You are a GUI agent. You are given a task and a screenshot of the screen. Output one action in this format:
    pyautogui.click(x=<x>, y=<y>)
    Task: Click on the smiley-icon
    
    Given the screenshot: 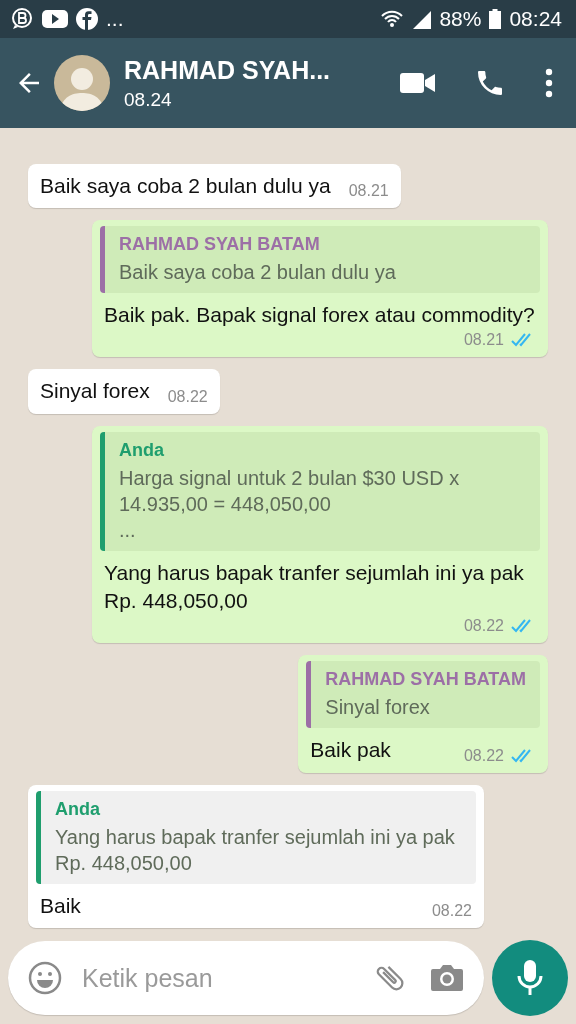 What is the action you would take?
    pyautogui.click(x=45, y=978)
    